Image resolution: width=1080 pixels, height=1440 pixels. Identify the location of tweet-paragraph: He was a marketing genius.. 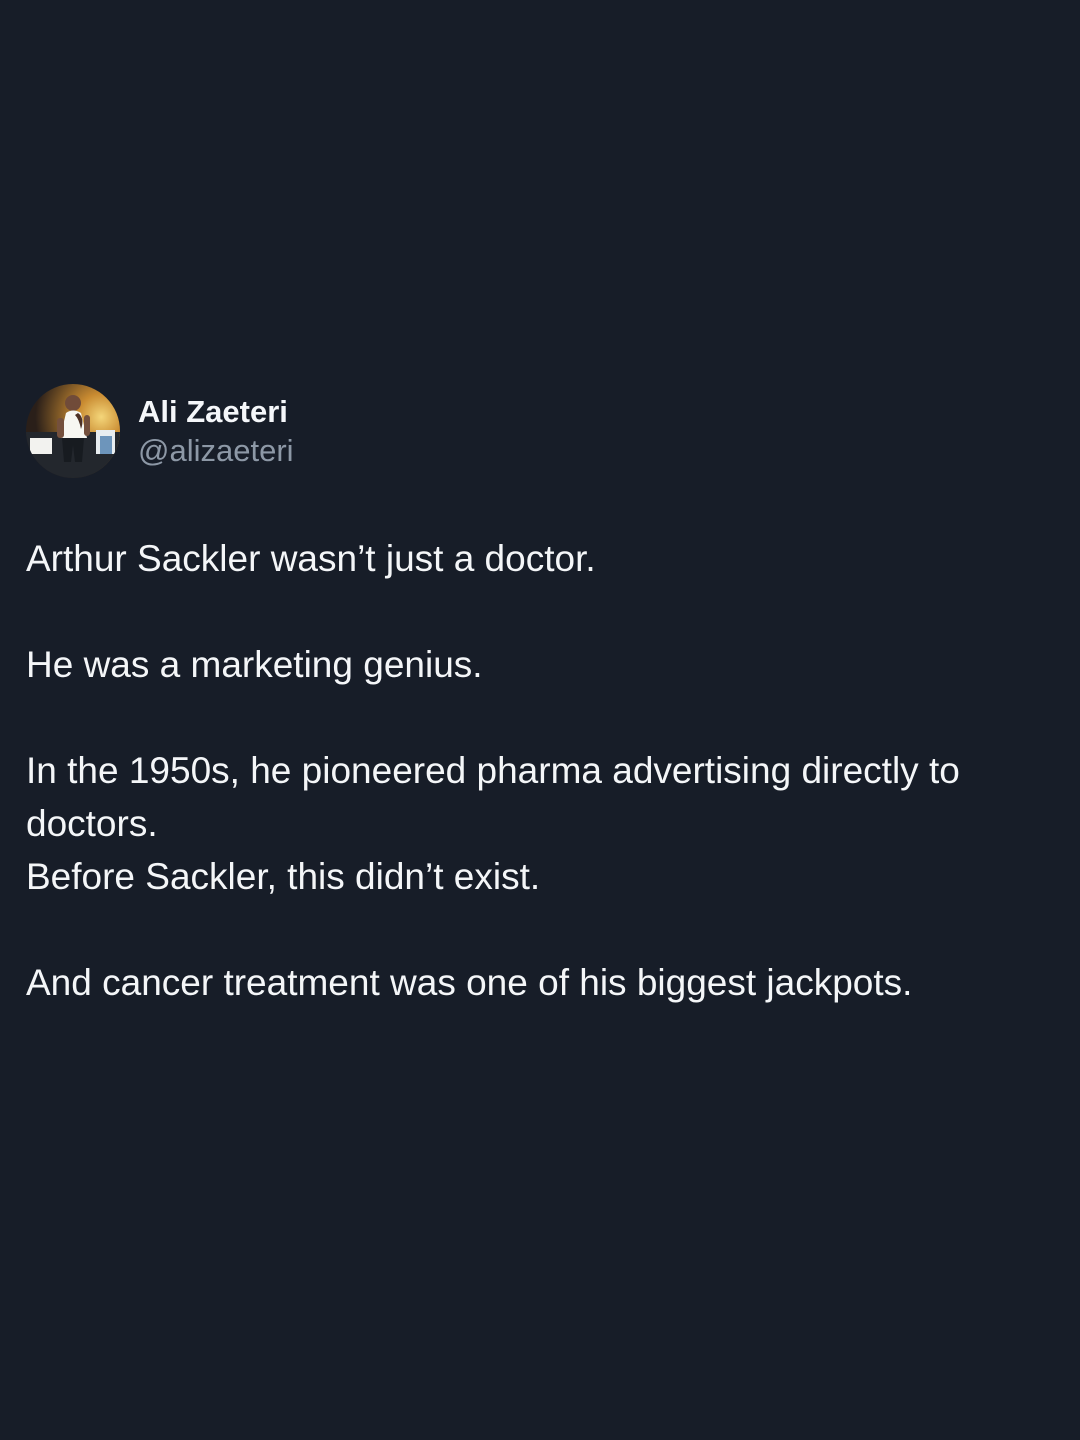
(254, 664).